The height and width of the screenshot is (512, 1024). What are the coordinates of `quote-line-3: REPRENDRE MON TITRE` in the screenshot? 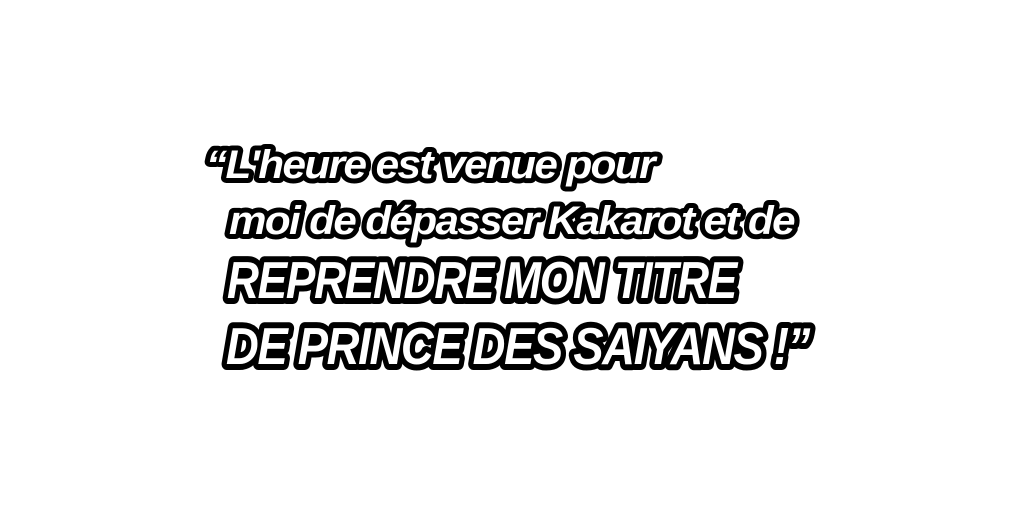 It's located at (482, 281).